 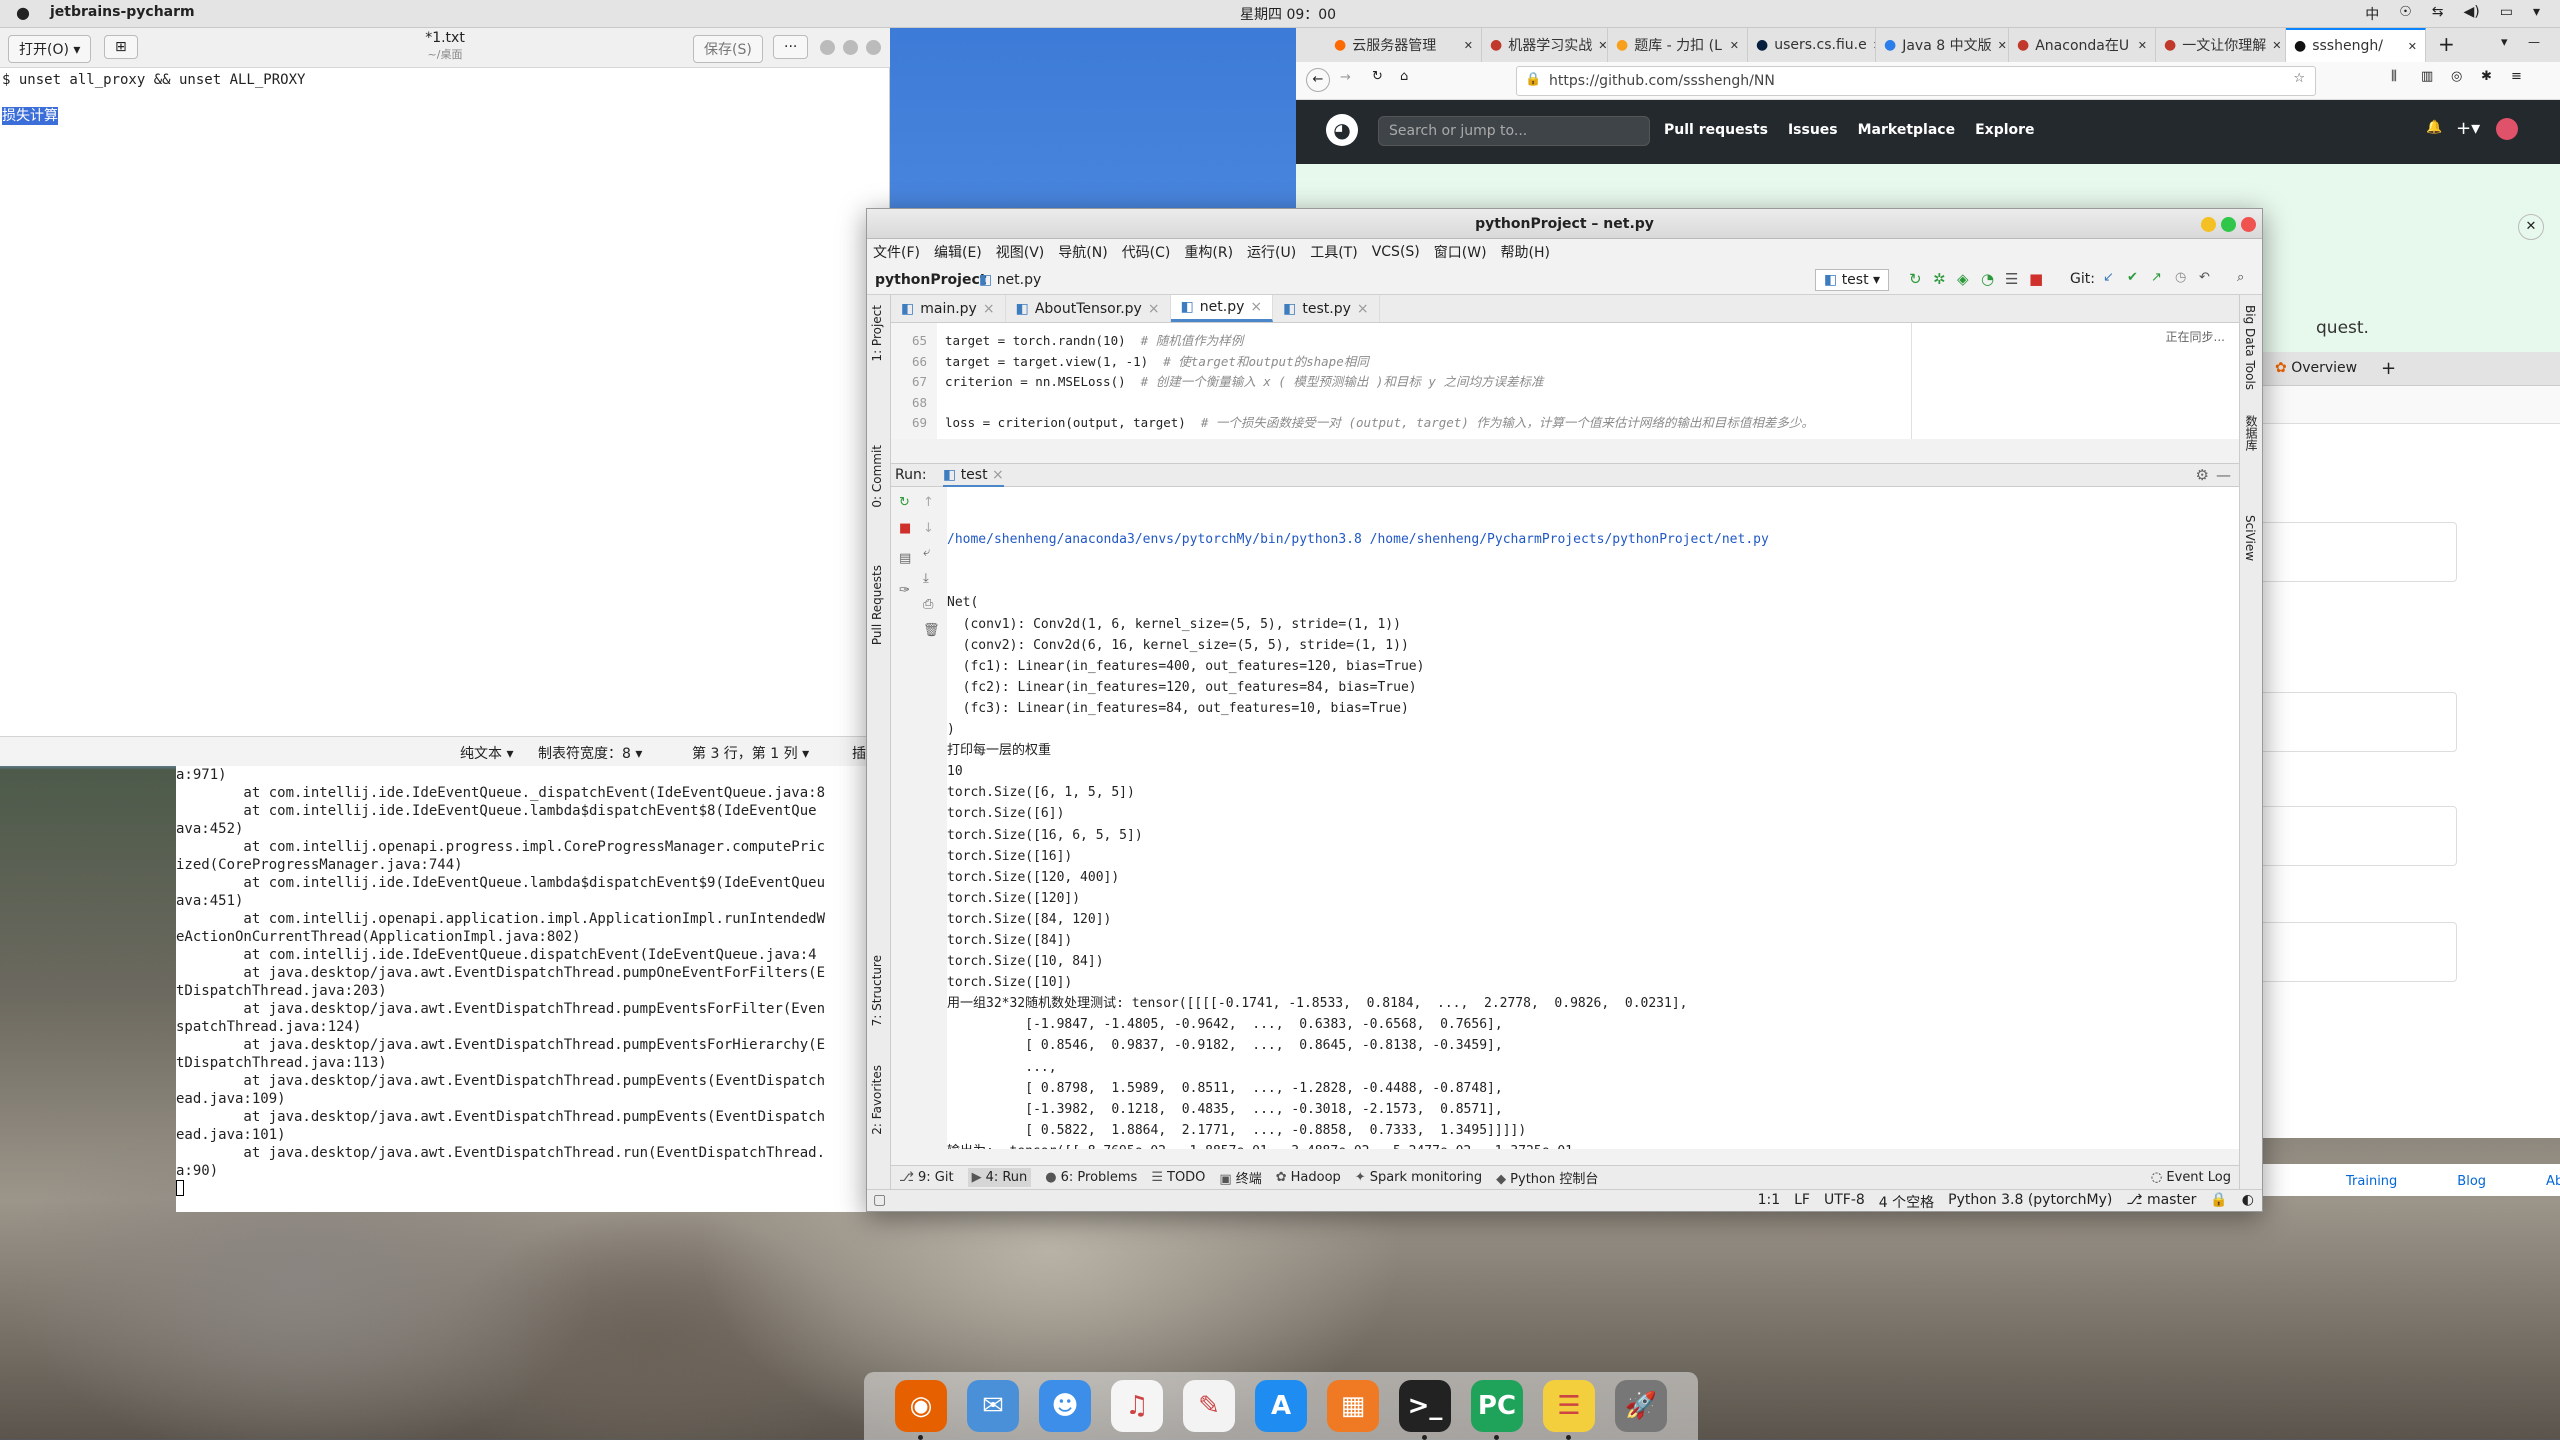 What do you see at coordinates (121, 47) in the screenshot?
I see `new-tab-button: ⊞` at bounding box center [121, 47].